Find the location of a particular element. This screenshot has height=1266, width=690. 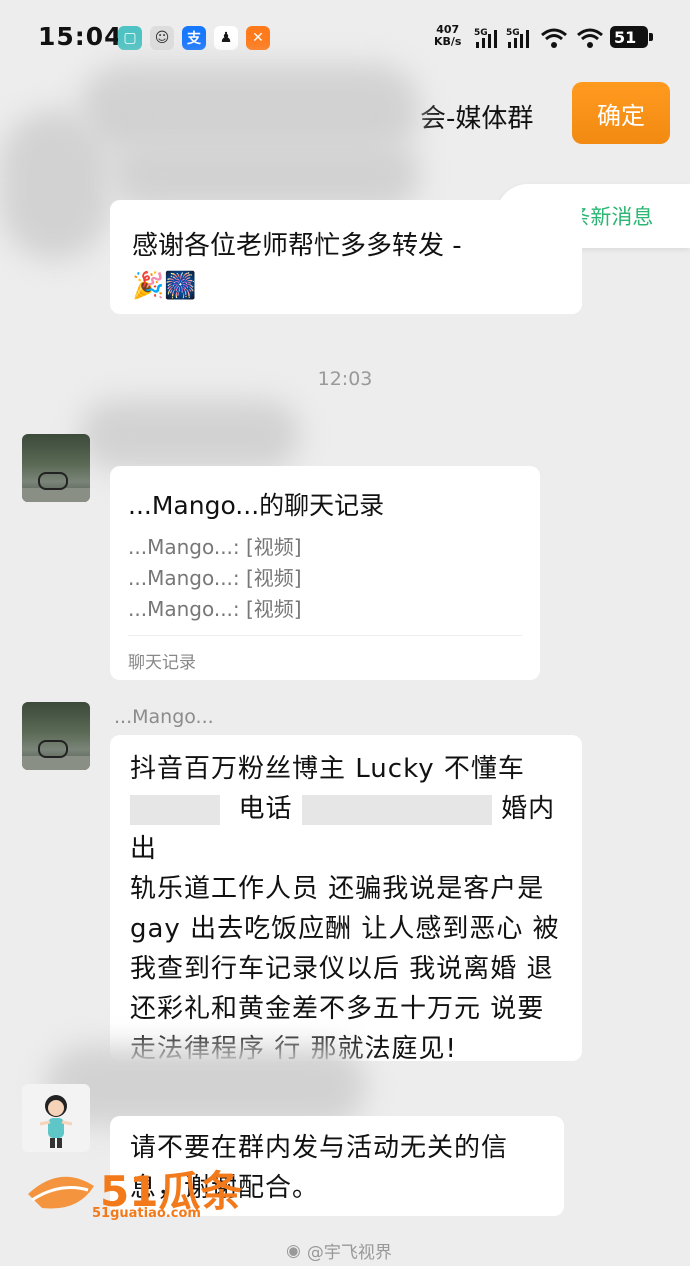

app-icon: ▢ is located at coordinates (130, 38).